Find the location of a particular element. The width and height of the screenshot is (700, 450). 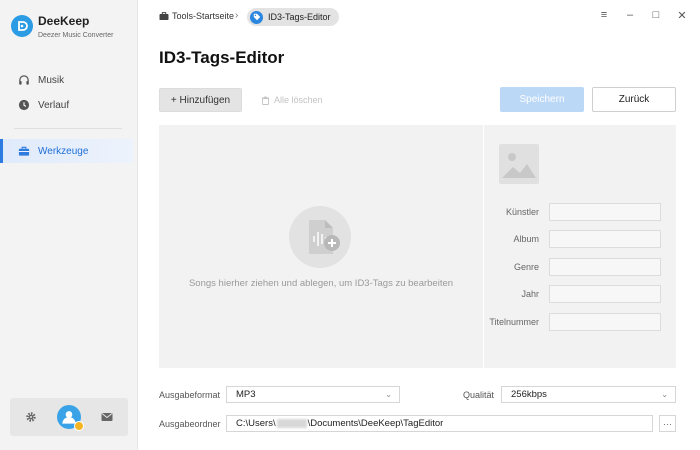

brand: DeeKeep Deezer Music Converter is located at coordinates (62, 27).